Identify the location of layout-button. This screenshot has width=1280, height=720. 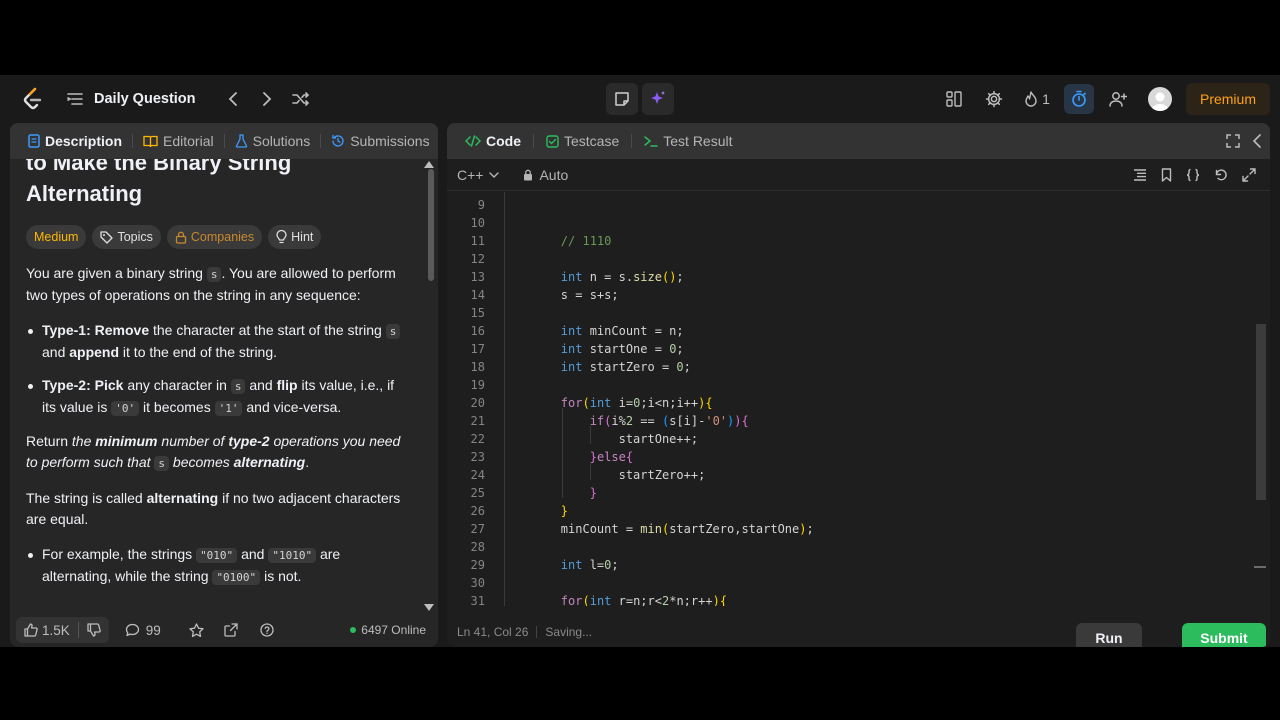
(954, 99).